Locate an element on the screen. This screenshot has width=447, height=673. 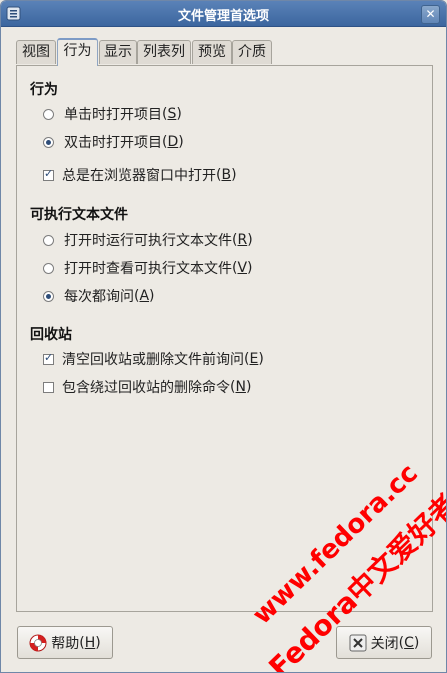
confirm-empty-trash-checkbox: 清空回收站或删除文件前询问(E) is located at coordinates (153, 359).